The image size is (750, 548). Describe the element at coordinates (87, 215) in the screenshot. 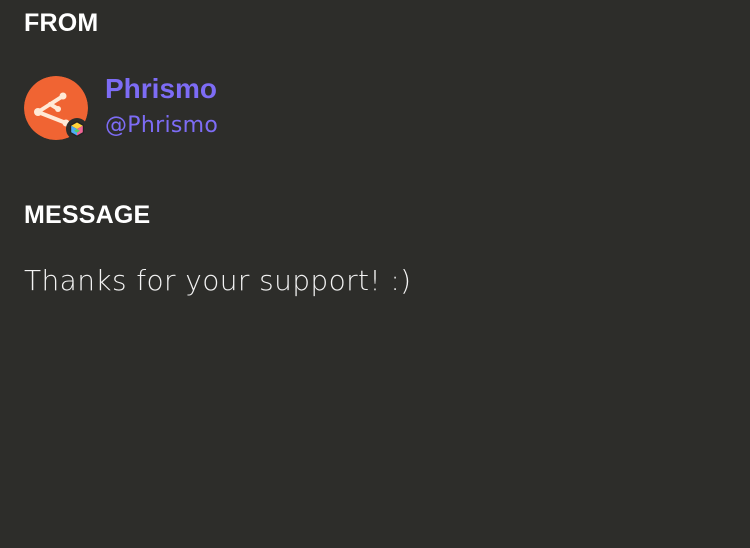

I see `message-heading: MESSAGE` at that location.